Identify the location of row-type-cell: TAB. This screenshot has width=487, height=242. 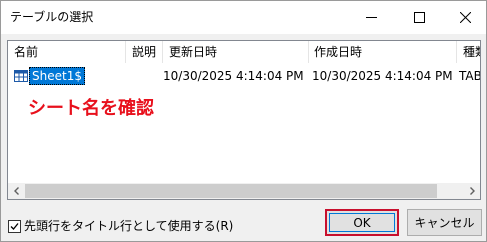
(470, 76).